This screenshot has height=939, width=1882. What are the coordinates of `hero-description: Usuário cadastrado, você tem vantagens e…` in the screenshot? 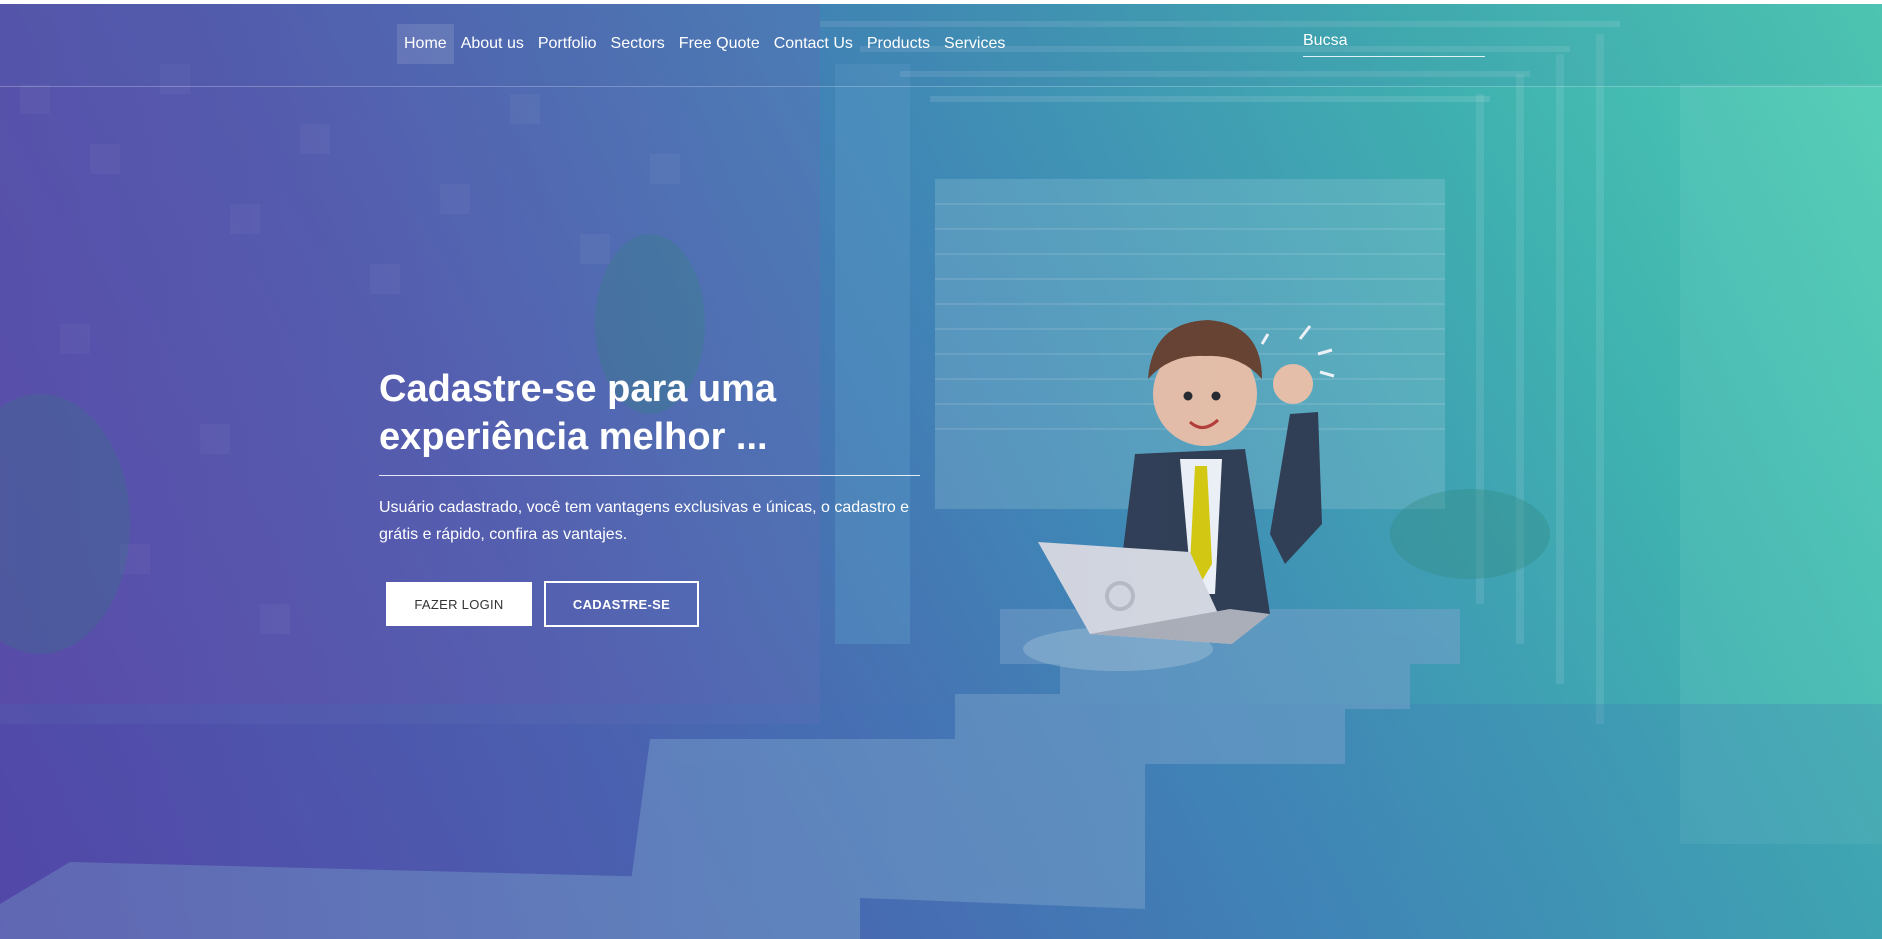 It's located at (644, 521).